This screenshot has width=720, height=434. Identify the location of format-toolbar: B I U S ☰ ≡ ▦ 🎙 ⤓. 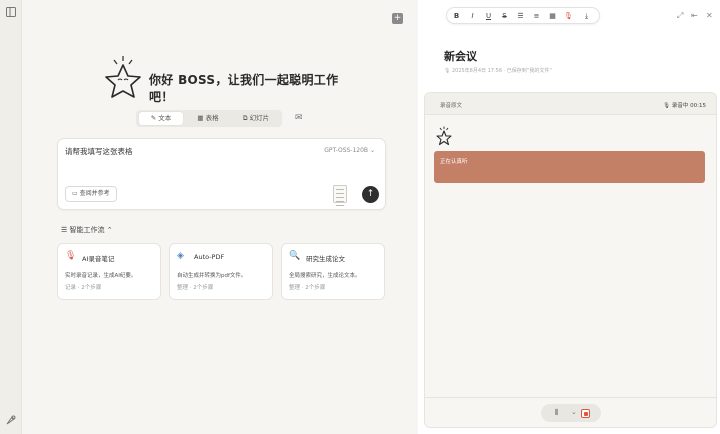
(523, 15).